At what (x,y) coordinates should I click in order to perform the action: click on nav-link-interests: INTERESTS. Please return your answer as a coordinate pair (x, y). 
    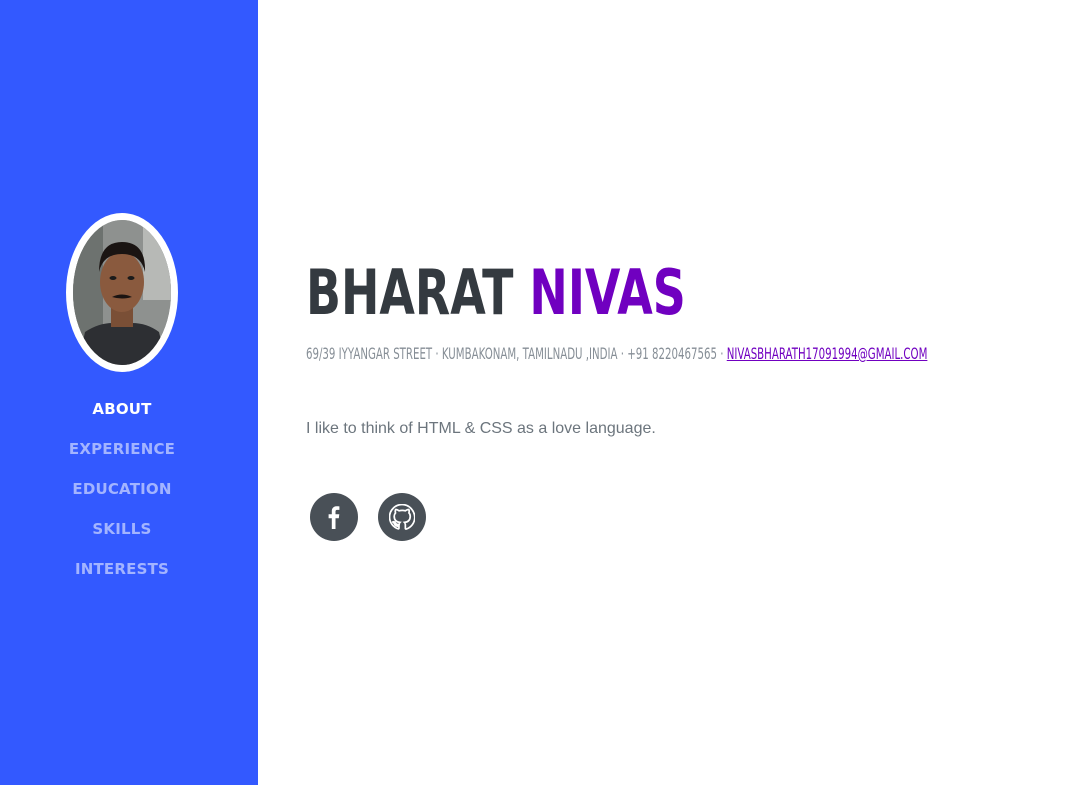
    Looking at the image, I should click on (122, 569).